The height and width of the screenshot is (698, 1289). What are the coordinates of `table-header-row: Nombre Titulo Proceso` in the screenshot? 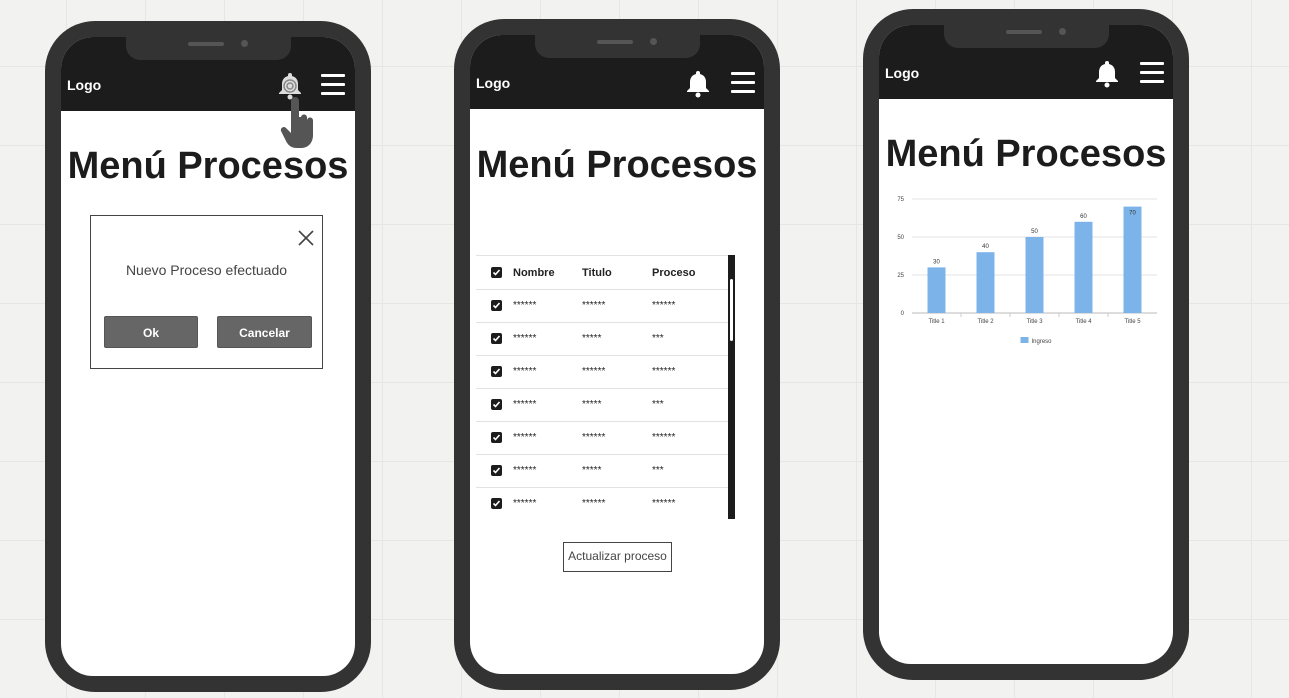 It's located at (602, 272).